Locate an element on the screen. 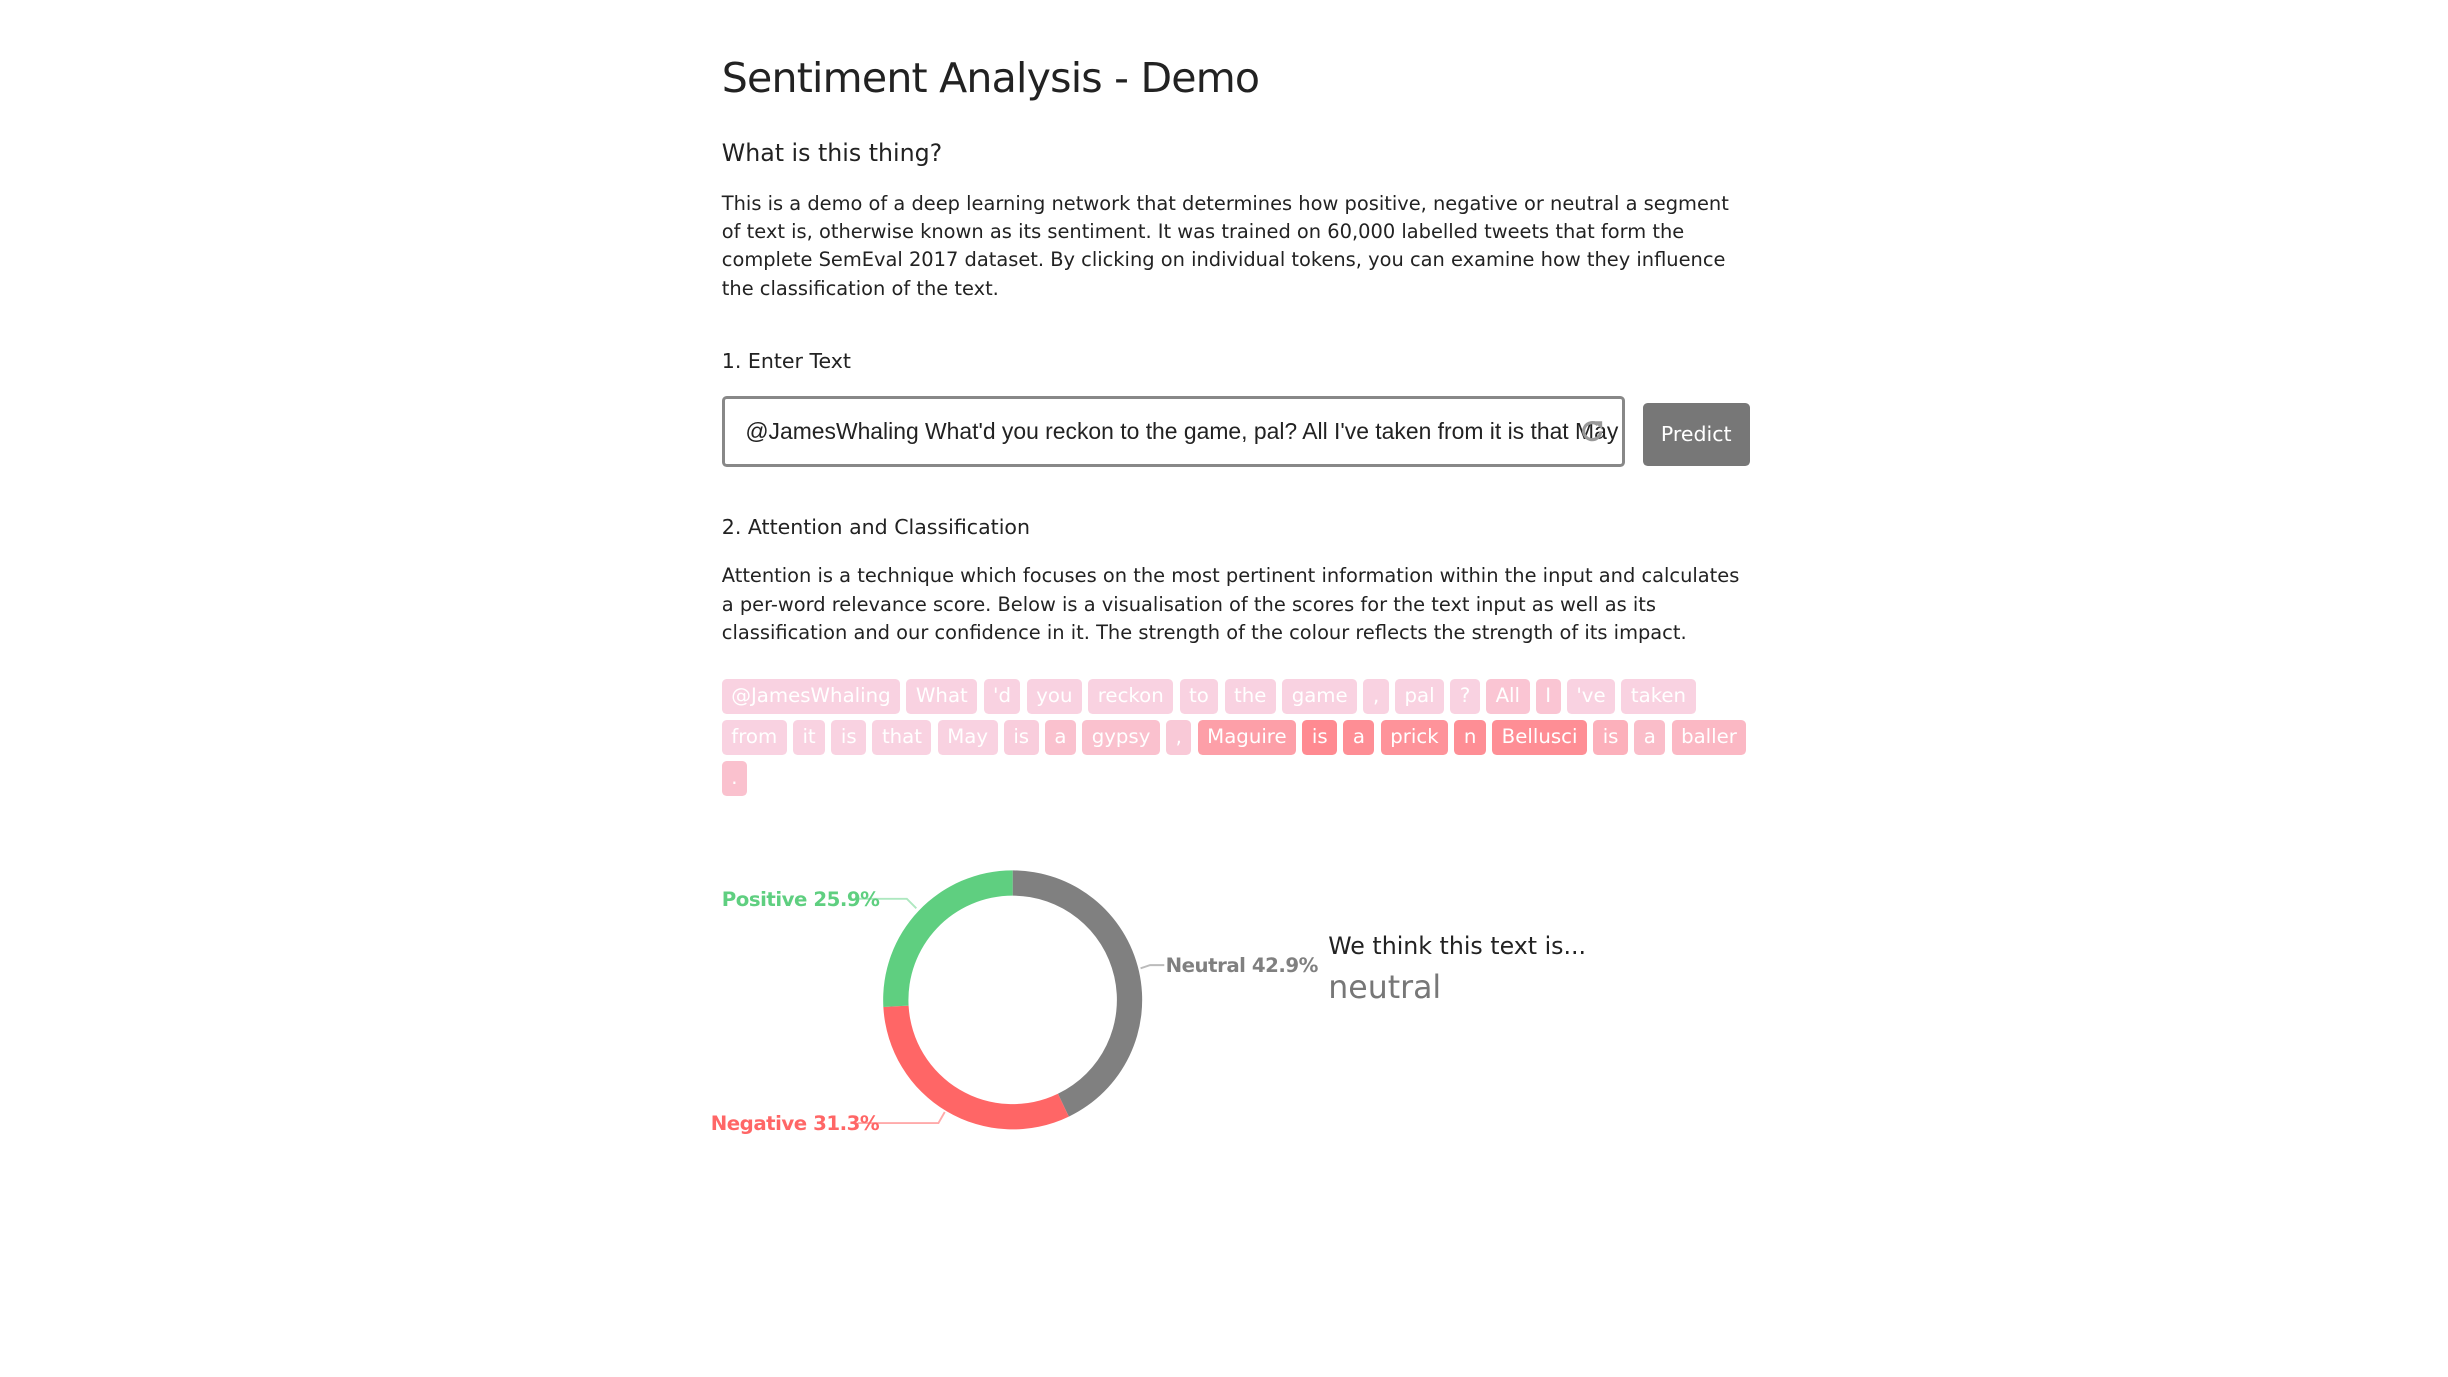  donut-slice-negative is located at coordinates (976, 1067).